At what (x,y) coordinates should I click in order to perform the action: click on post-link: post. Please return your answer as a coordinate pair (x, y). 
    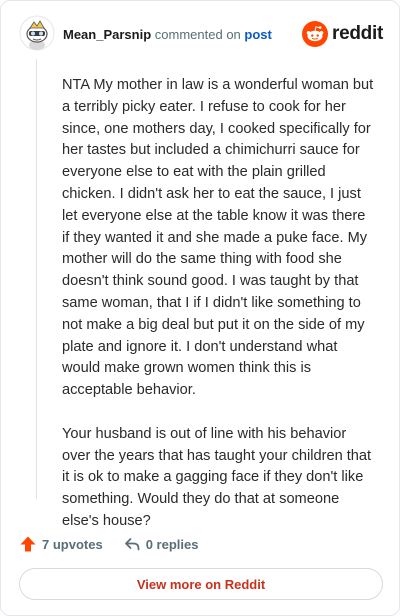
    Looking at the image, I should click on (257, 34).